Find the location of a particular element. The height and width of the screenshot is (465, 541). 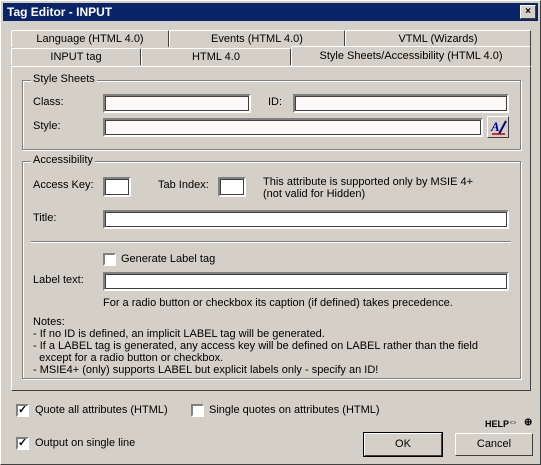

label-text-label: Label text: is located at coordinates (58, 280).